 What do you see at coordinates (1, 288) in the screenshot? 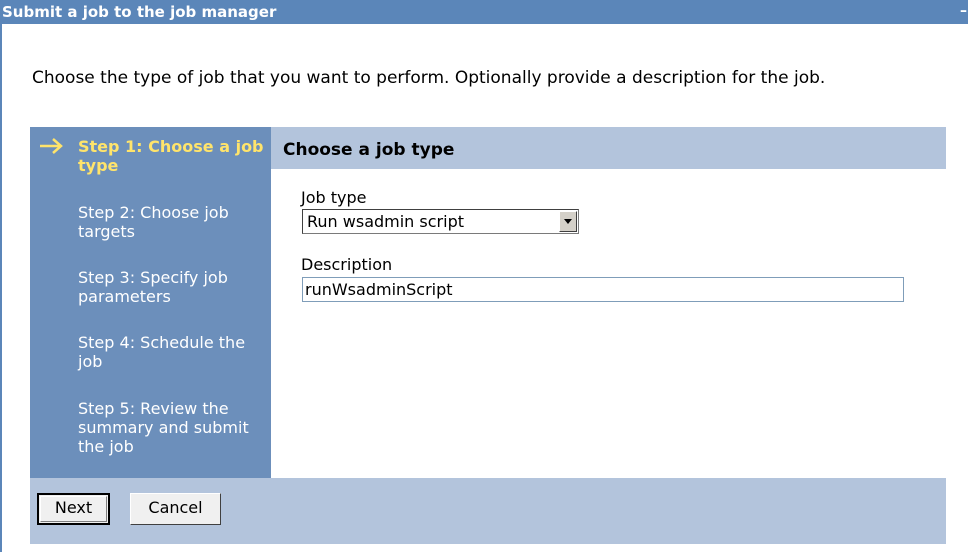
I see `window-left-border` at bounding box center [1, 288].